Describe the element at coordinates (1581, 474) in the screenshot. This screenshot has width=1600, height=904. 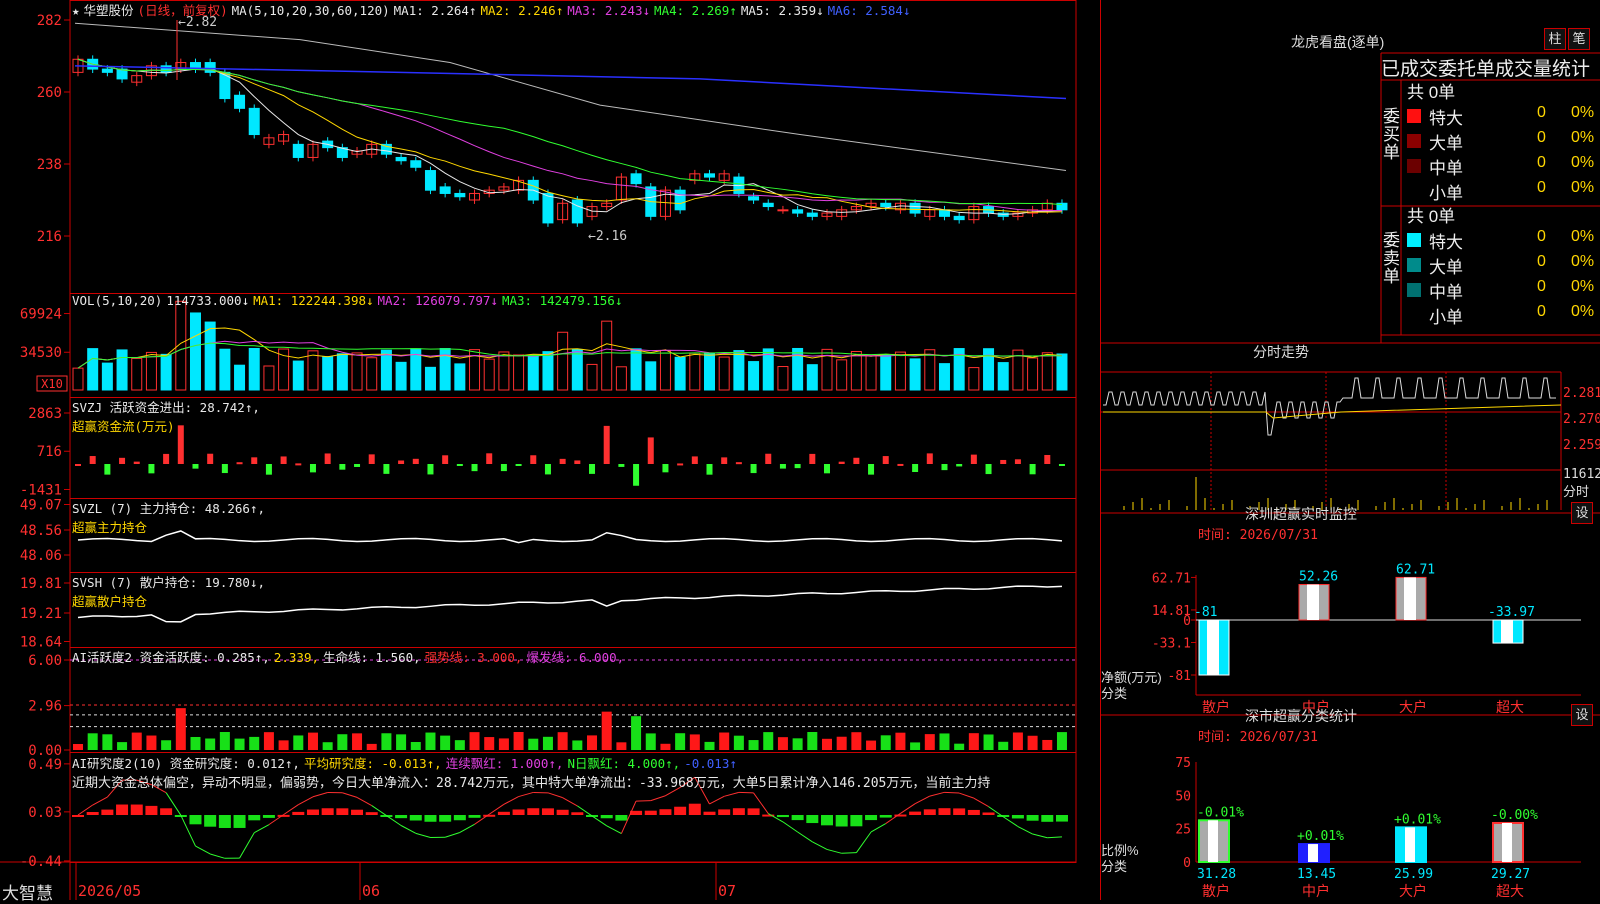
I see `fs-vol-value: 11612` at that location.